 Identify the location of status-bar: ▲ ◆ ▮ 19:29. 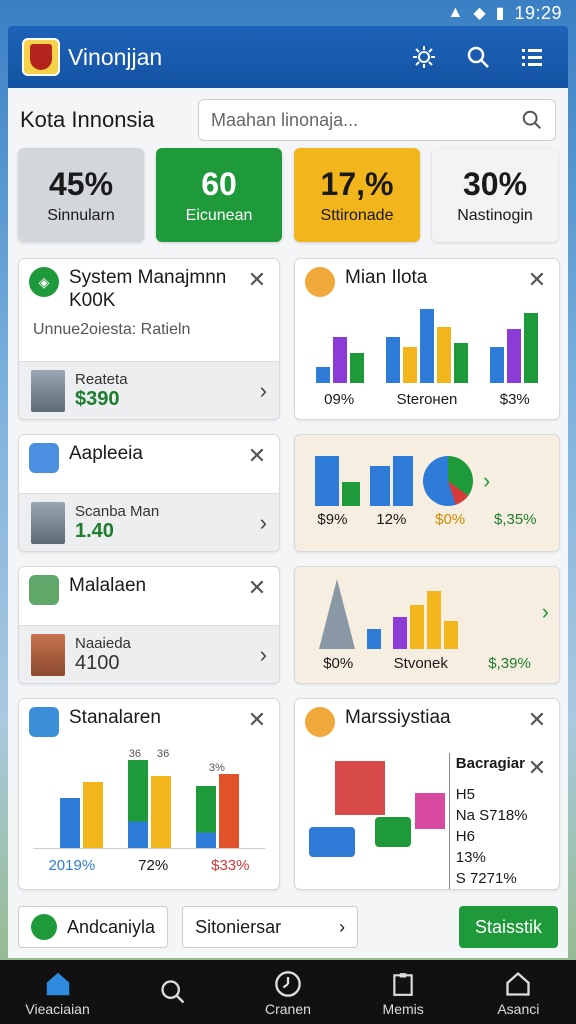
(288, 13).